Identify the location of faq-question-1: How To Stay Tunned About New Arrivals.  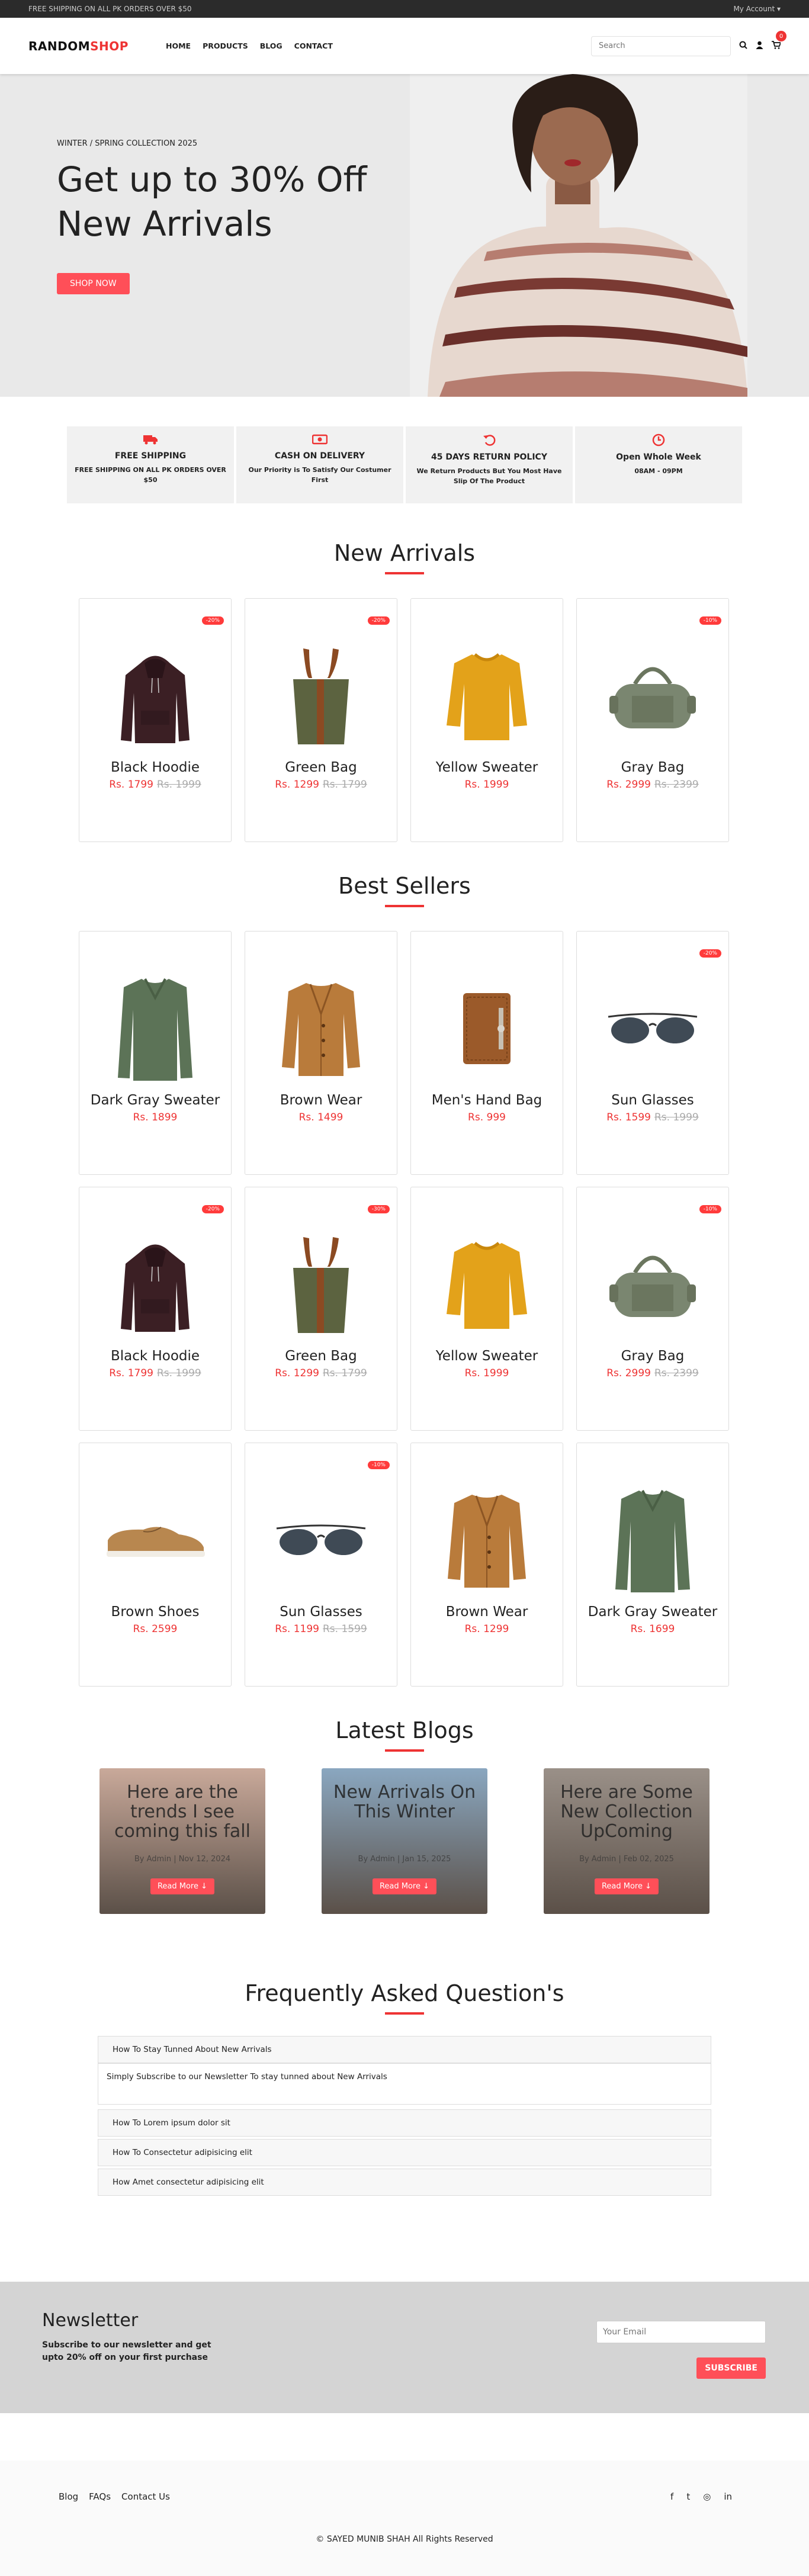
(404, 2049).